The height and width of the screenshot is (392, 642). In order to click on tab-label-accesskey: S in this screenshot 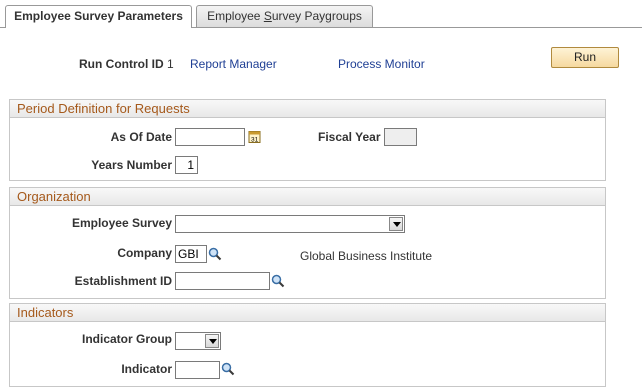, I will do `click(267, 16)`.